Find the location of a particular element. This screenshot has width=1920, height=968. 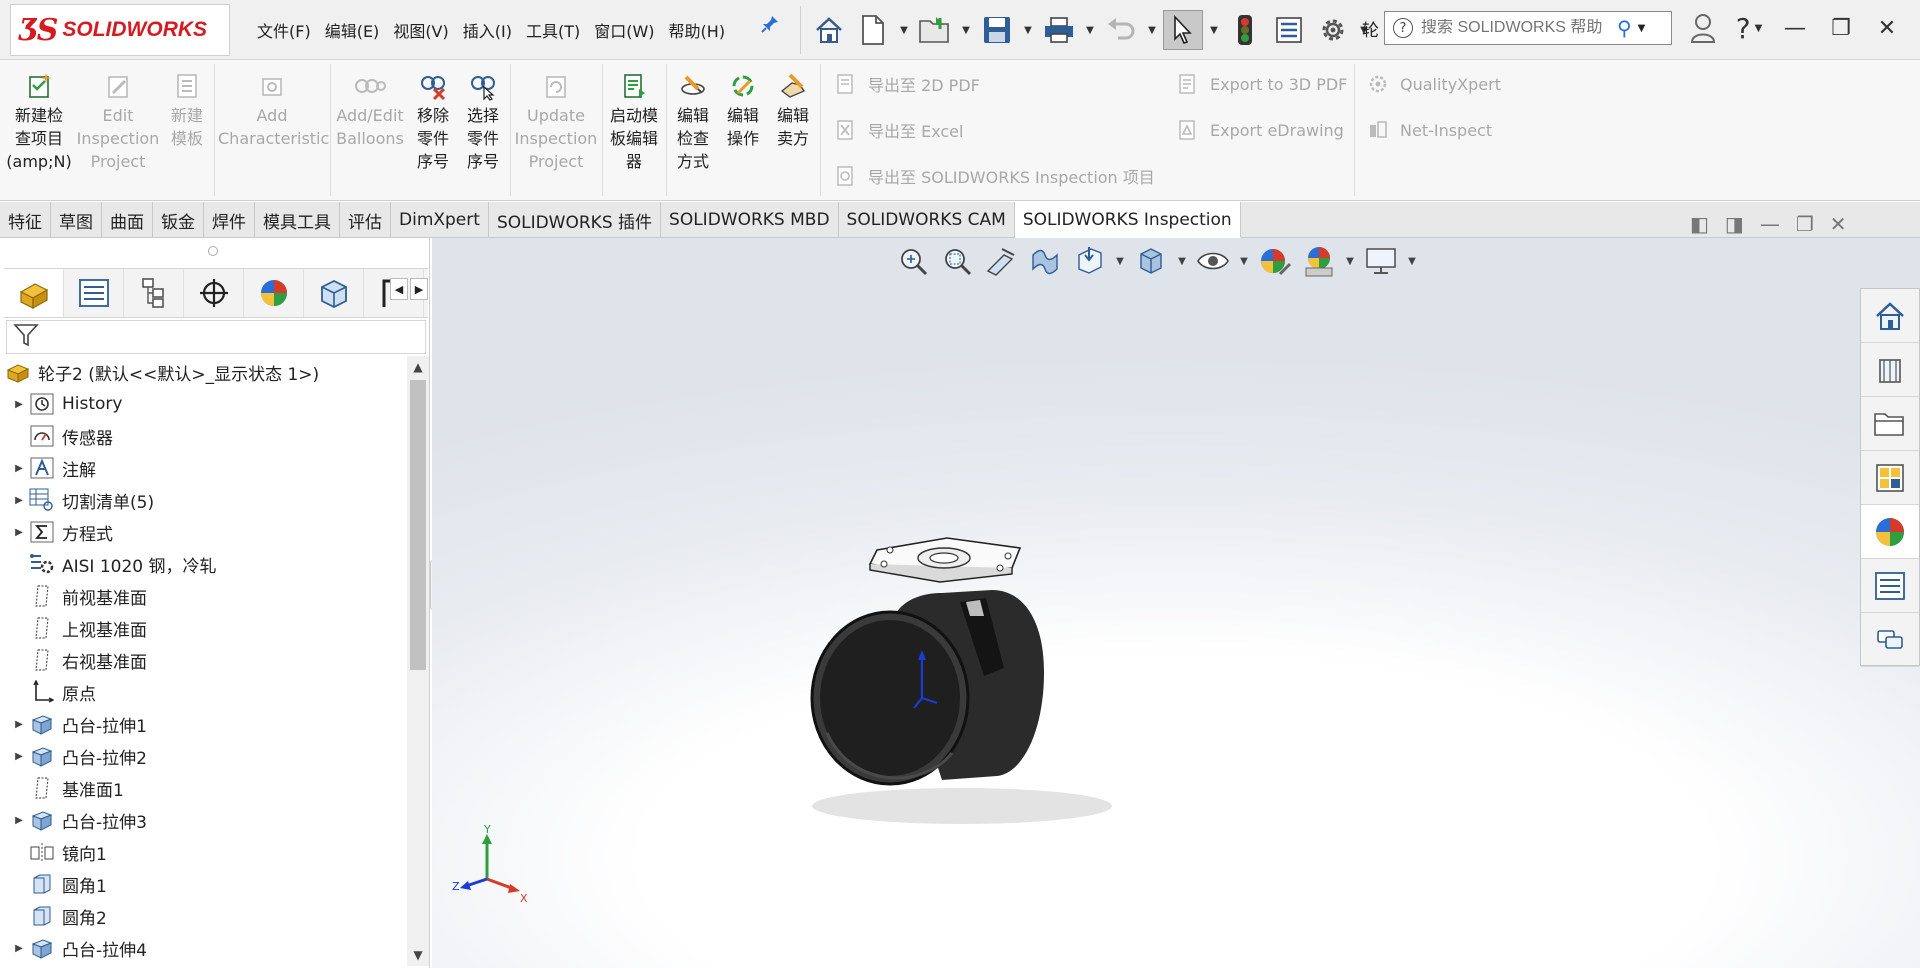

add-characteristic-button: Add Characteristic is located at coordinates (273, 109).